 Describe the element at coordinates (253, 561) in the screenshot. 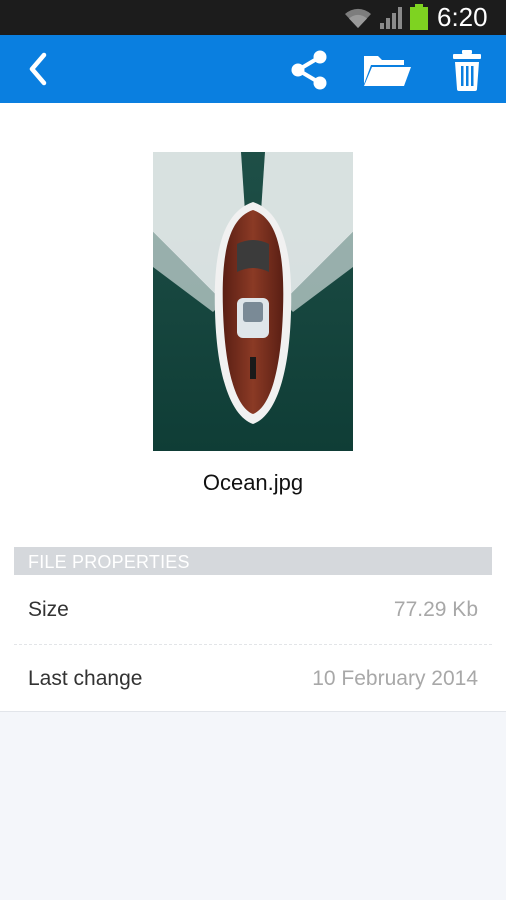

I see `file-properties-header: FILE PROPERTIES` at that location.